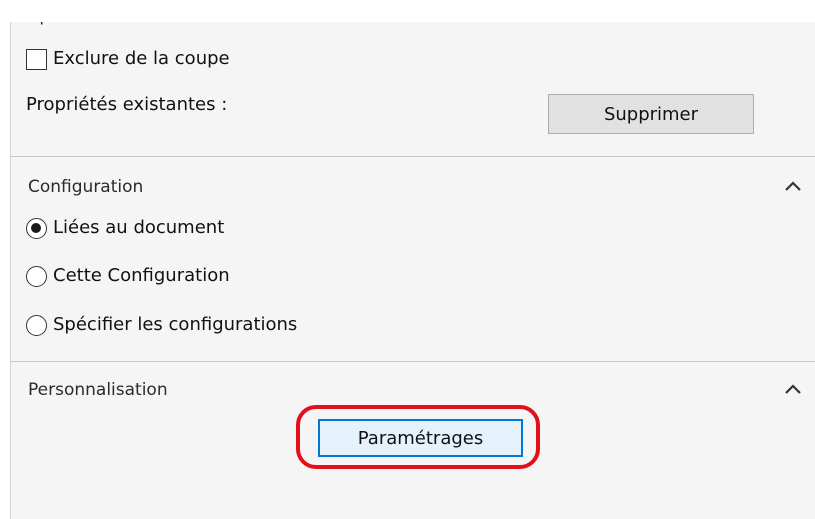 This screenshot has width=815, height=519. What do you see at coordinates (175, 324) in the screenshot?
I see `config-option-label: Spécifier les configurations` at bounding box center [175, 324].